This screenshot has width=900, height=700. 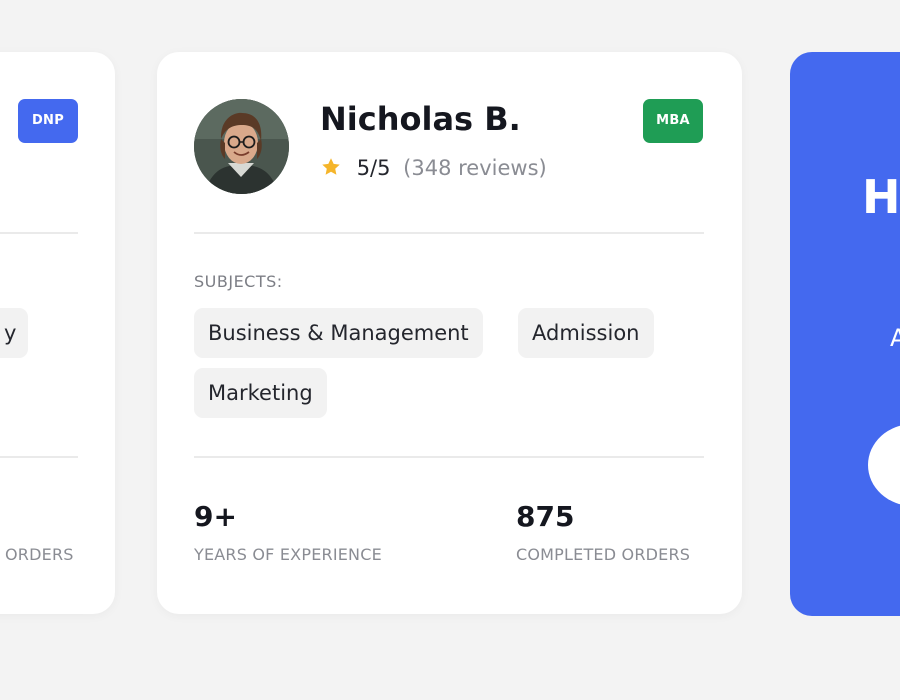 What do you see at coordinates (586, 333) in the screenshot?
I see `subject-tag: Admission` at bounding box center [586, 333].